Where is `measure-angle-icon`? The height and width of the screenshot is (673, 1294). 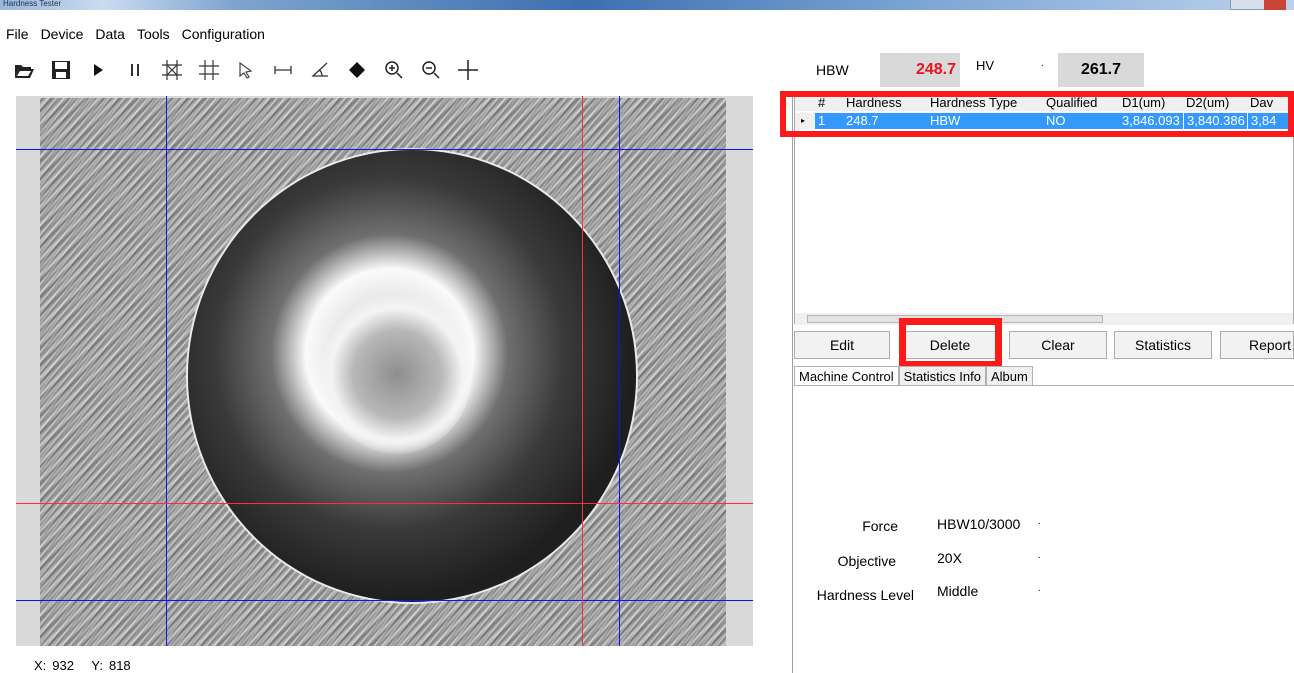
measure-angle-icon is located at coordinates (320, 70).